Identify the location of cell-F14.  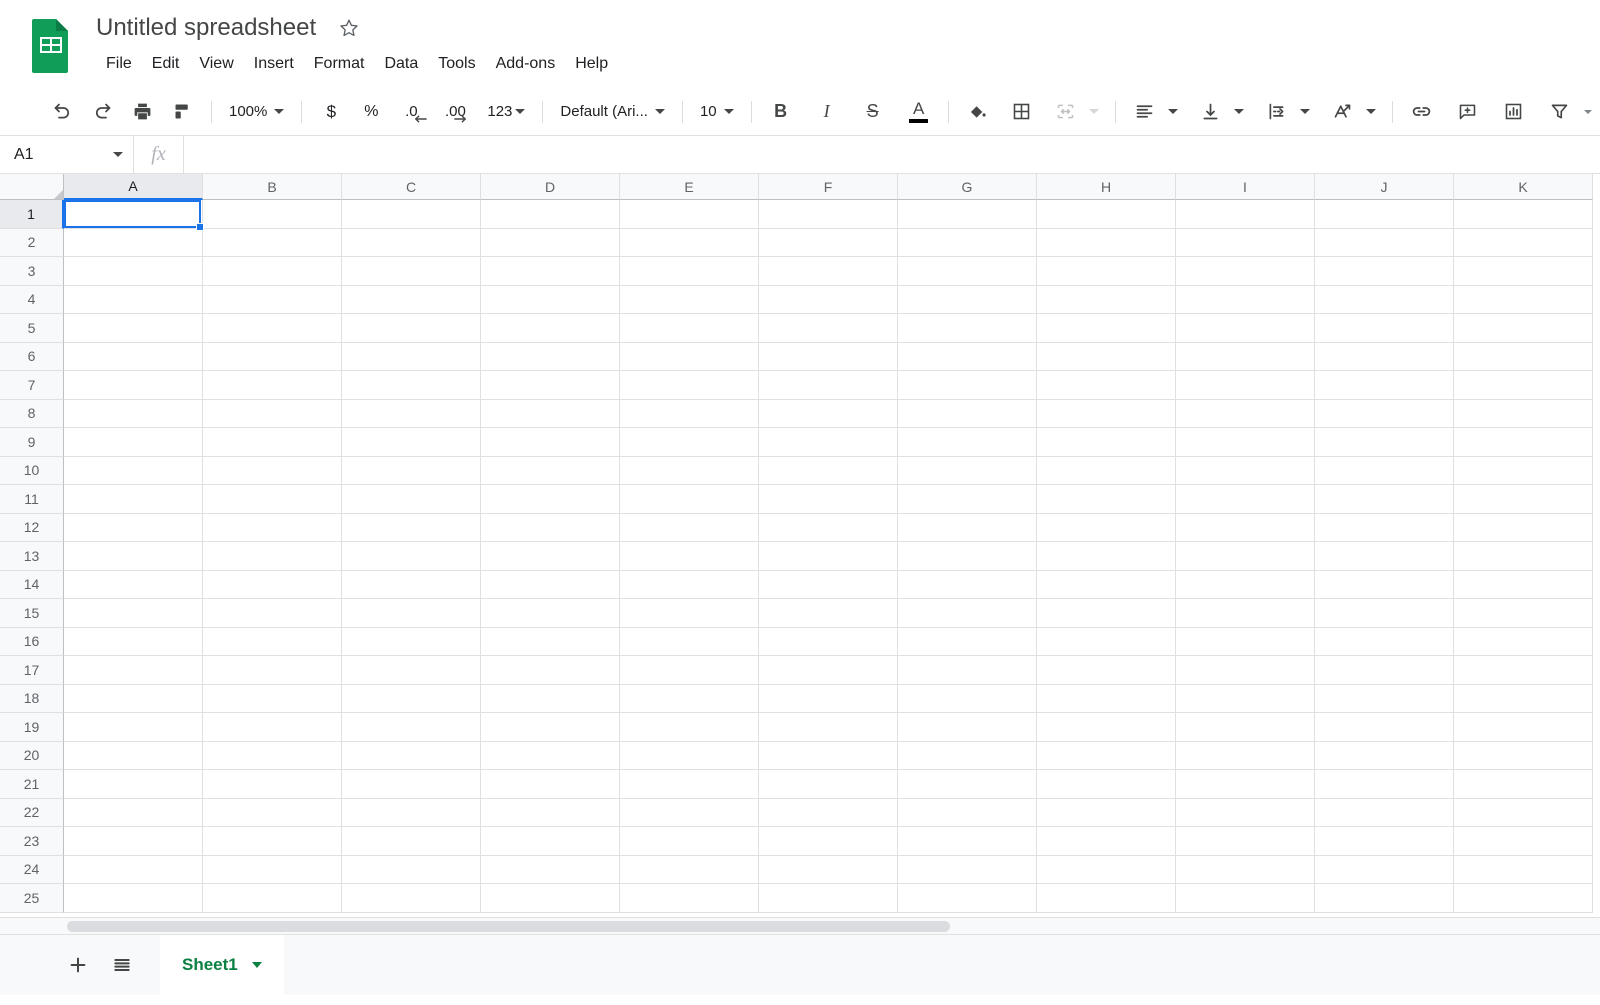
(828, 584).